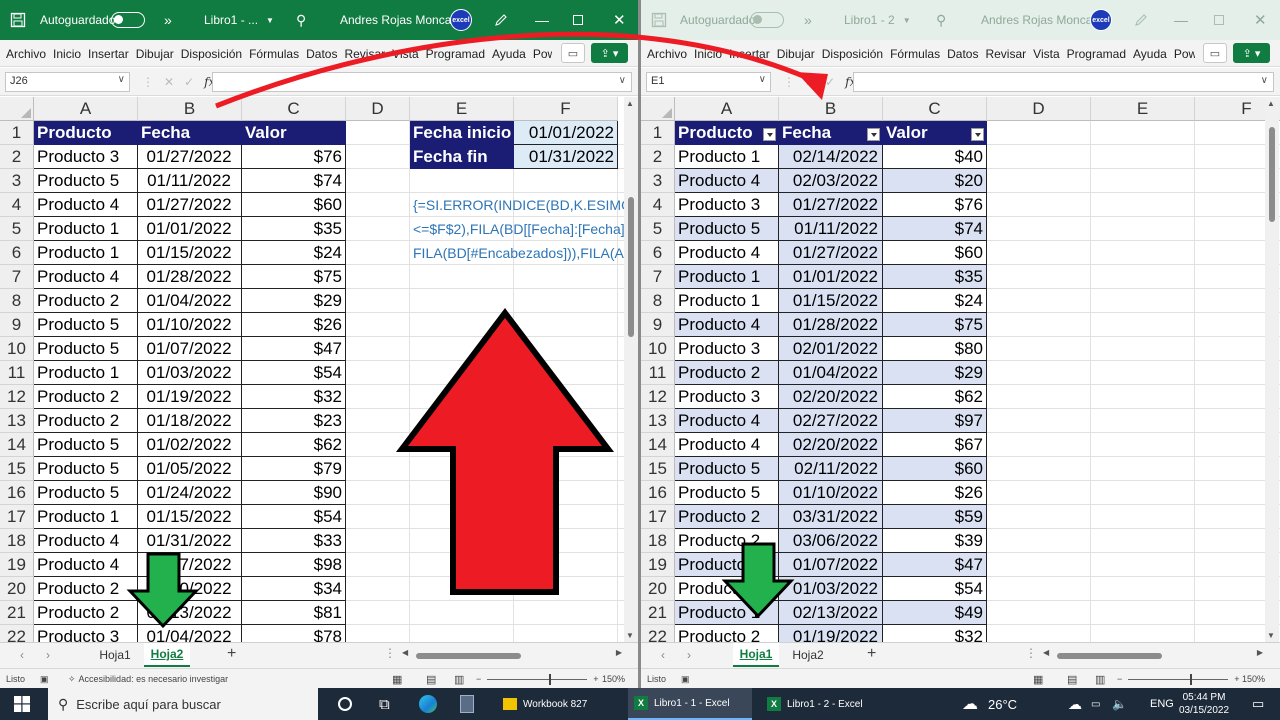 The height and width of the screenshot is (720, 1280). I want to click on zoom-level: 150%, so click(1253, 678).